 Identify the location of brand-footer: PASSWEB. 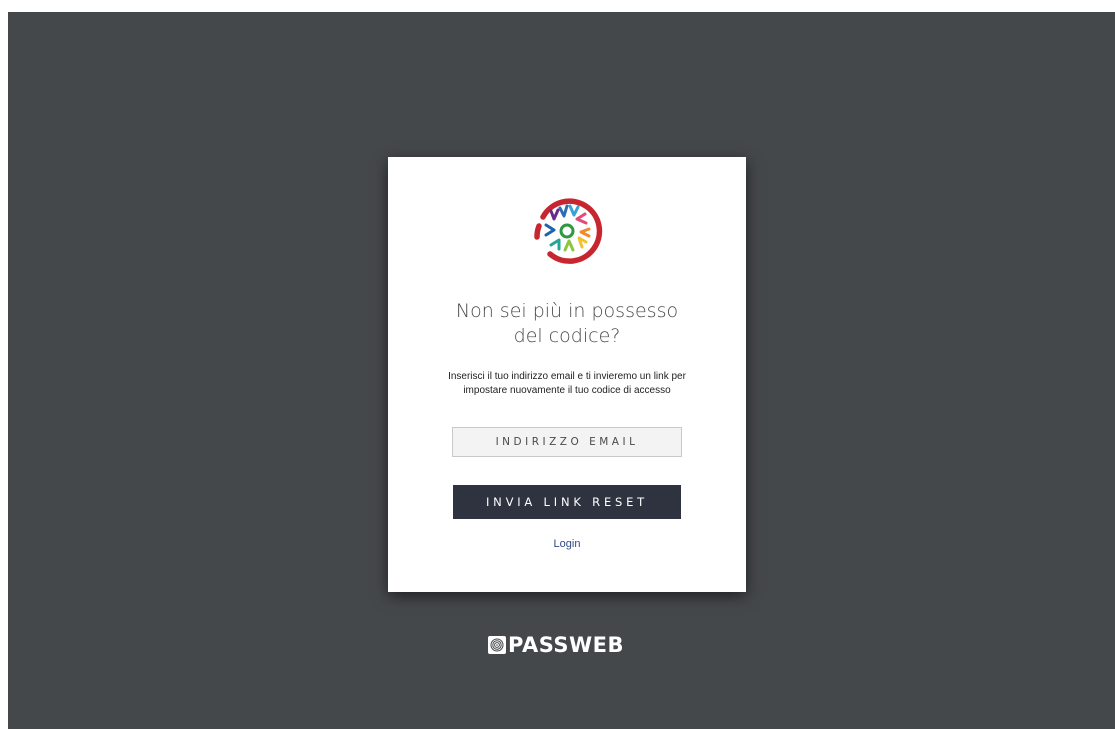
(556, 645).